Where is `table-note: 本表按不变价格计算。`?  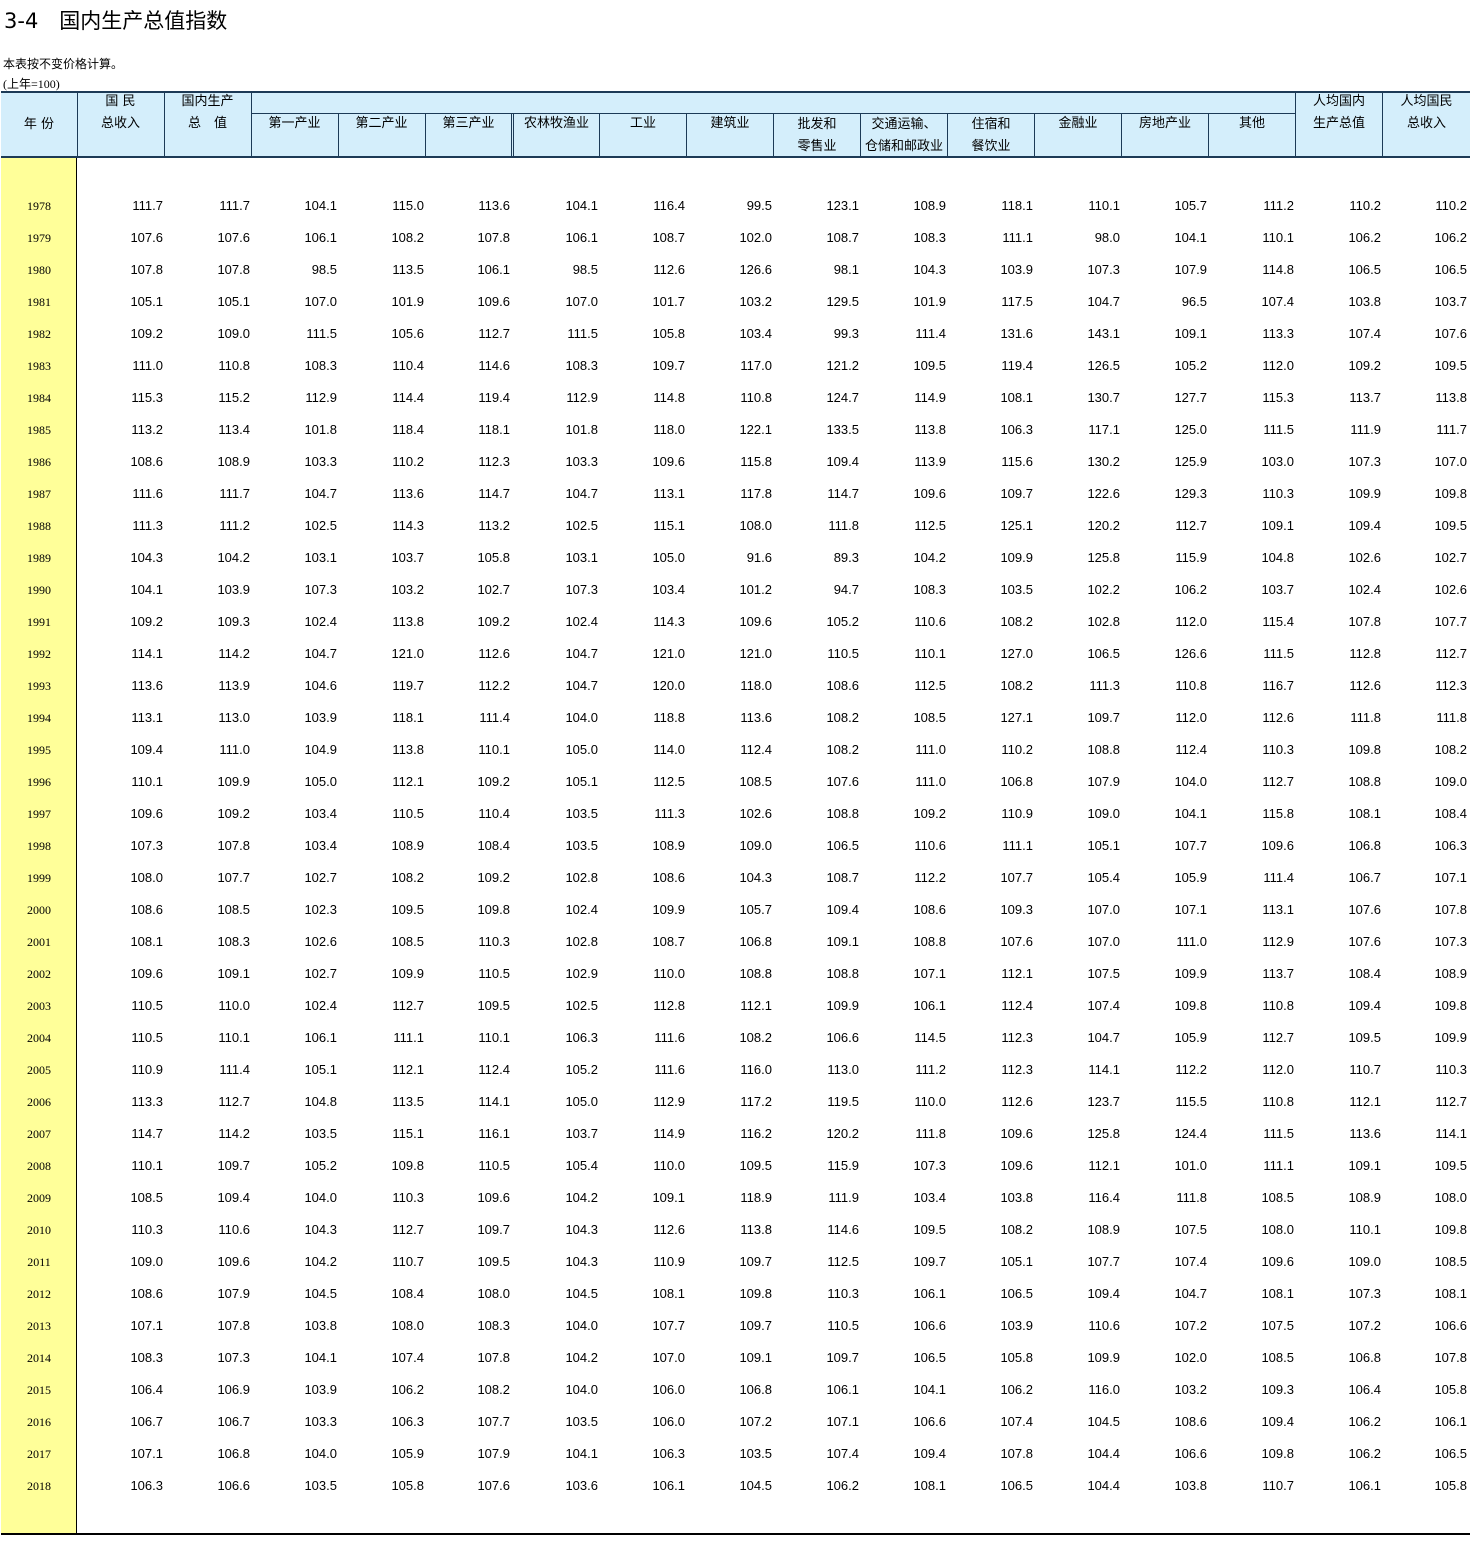 table-note: 本表按不变价格计算。 is located at coordinates (63, 64).